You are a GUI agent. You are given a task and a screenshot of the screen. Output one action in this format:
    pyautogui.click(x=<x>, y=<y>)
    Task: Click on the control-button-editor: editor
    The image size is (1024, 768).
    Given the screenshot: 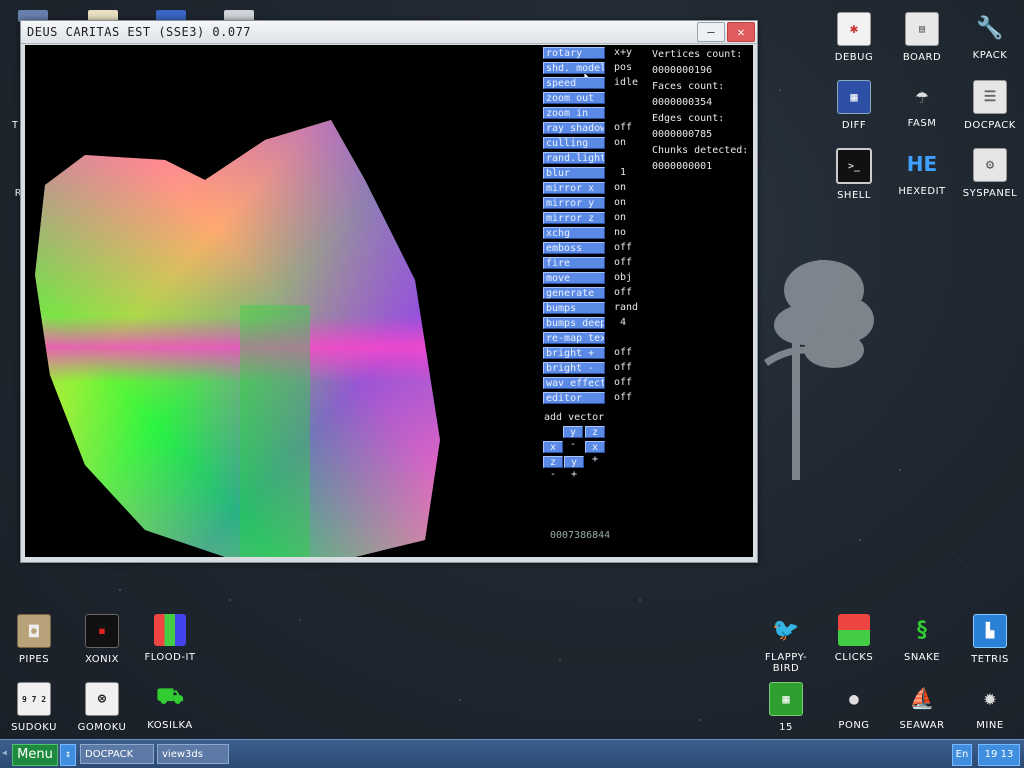 What is the action you would take?
    pyautogui.click(x=574, y=398)
    